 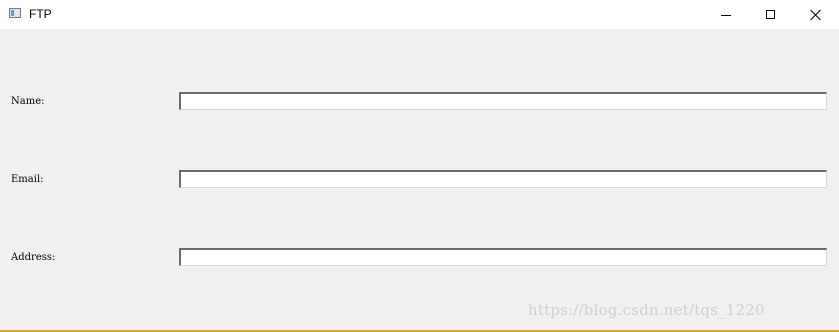 I want to click on close-button, so click(x=816, y=14).